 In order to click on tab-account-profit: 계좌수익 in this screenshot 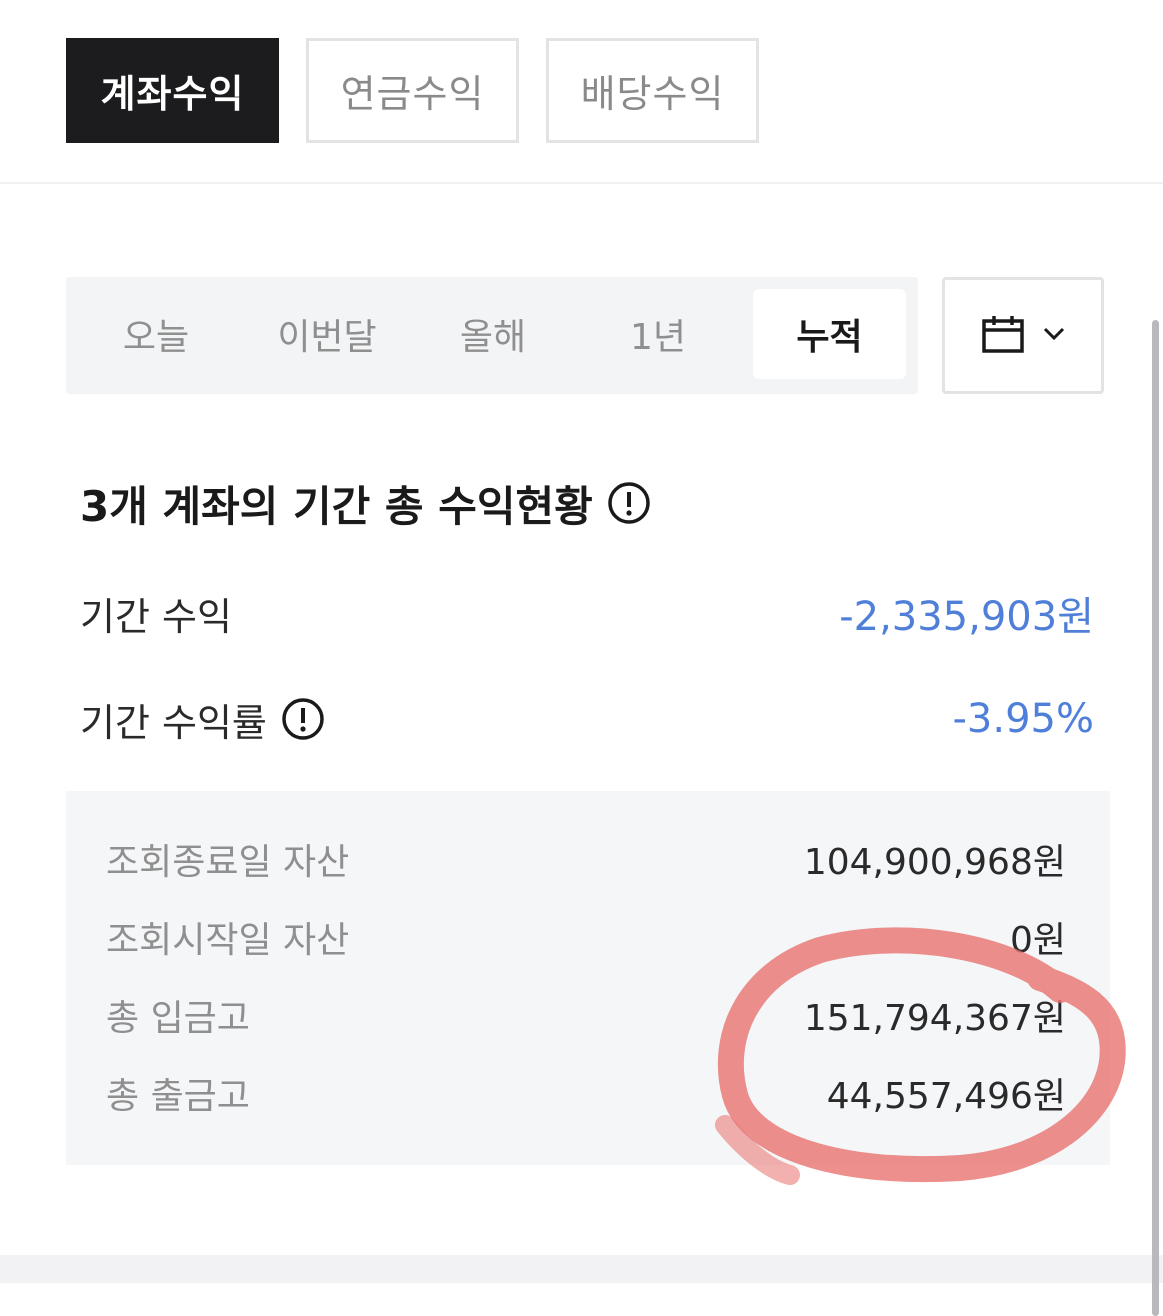, I will do `click(172, 90)`.